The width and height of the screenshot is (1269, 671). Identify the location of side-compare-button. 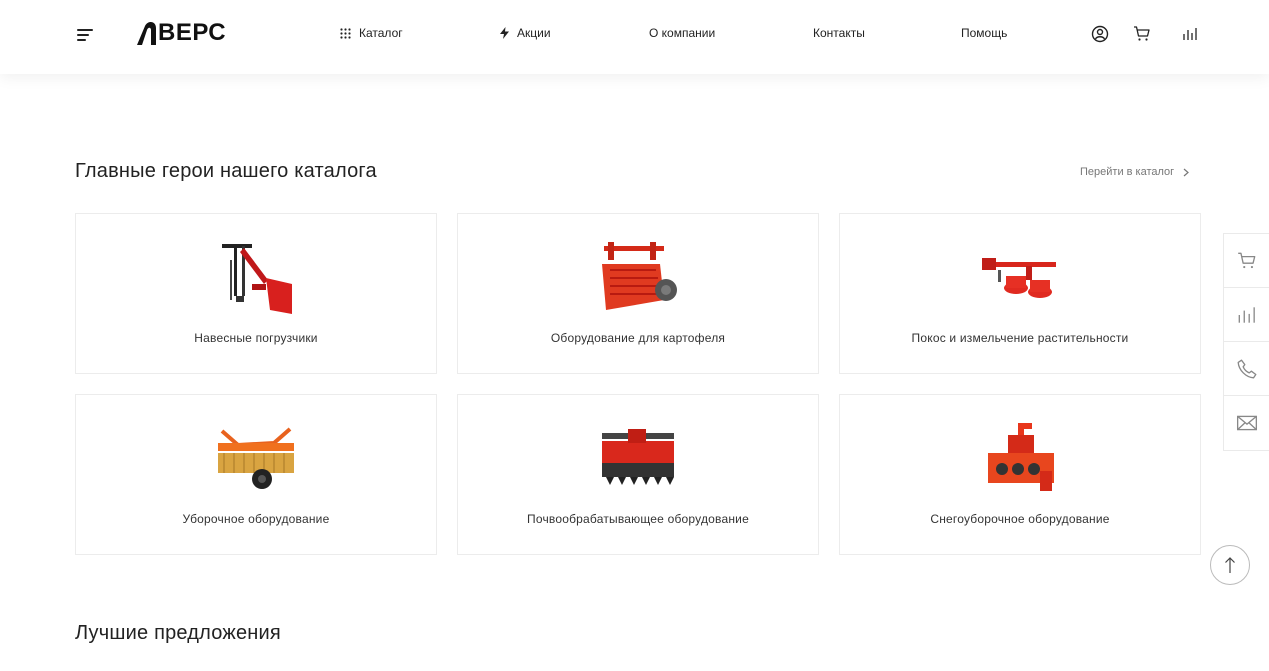
(1246, 315).